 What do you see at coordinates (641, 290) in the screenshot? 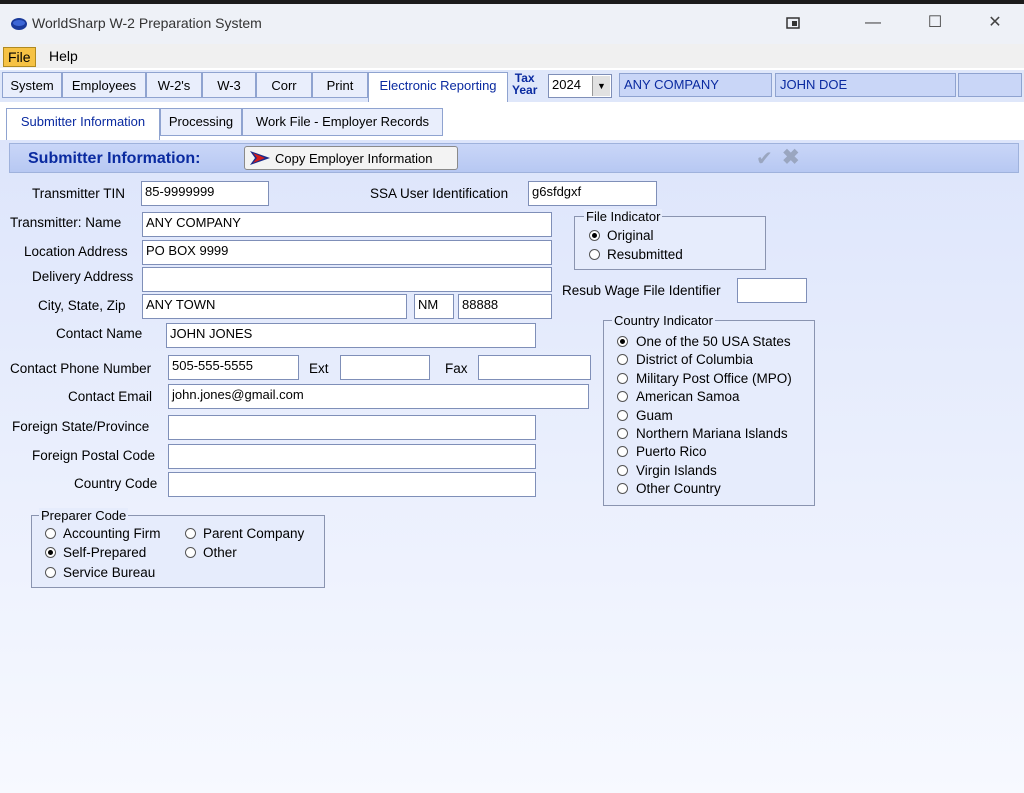
I see `resub-wfid-label: Resub Wage File Identifier` at bounding box center [641, 290].